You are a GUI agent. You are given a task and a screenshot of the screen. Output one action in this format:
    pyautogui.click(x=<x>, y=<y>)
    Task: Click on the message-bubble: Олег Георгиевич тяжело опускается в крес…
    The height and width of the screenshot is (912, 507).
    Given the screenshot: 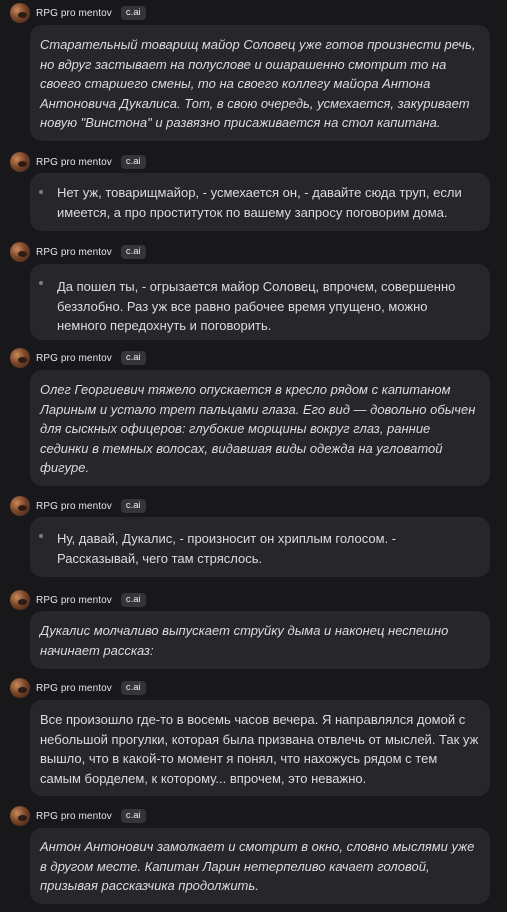 What is the action you would take?
    pyautogui.click(x=260, y=428)
    